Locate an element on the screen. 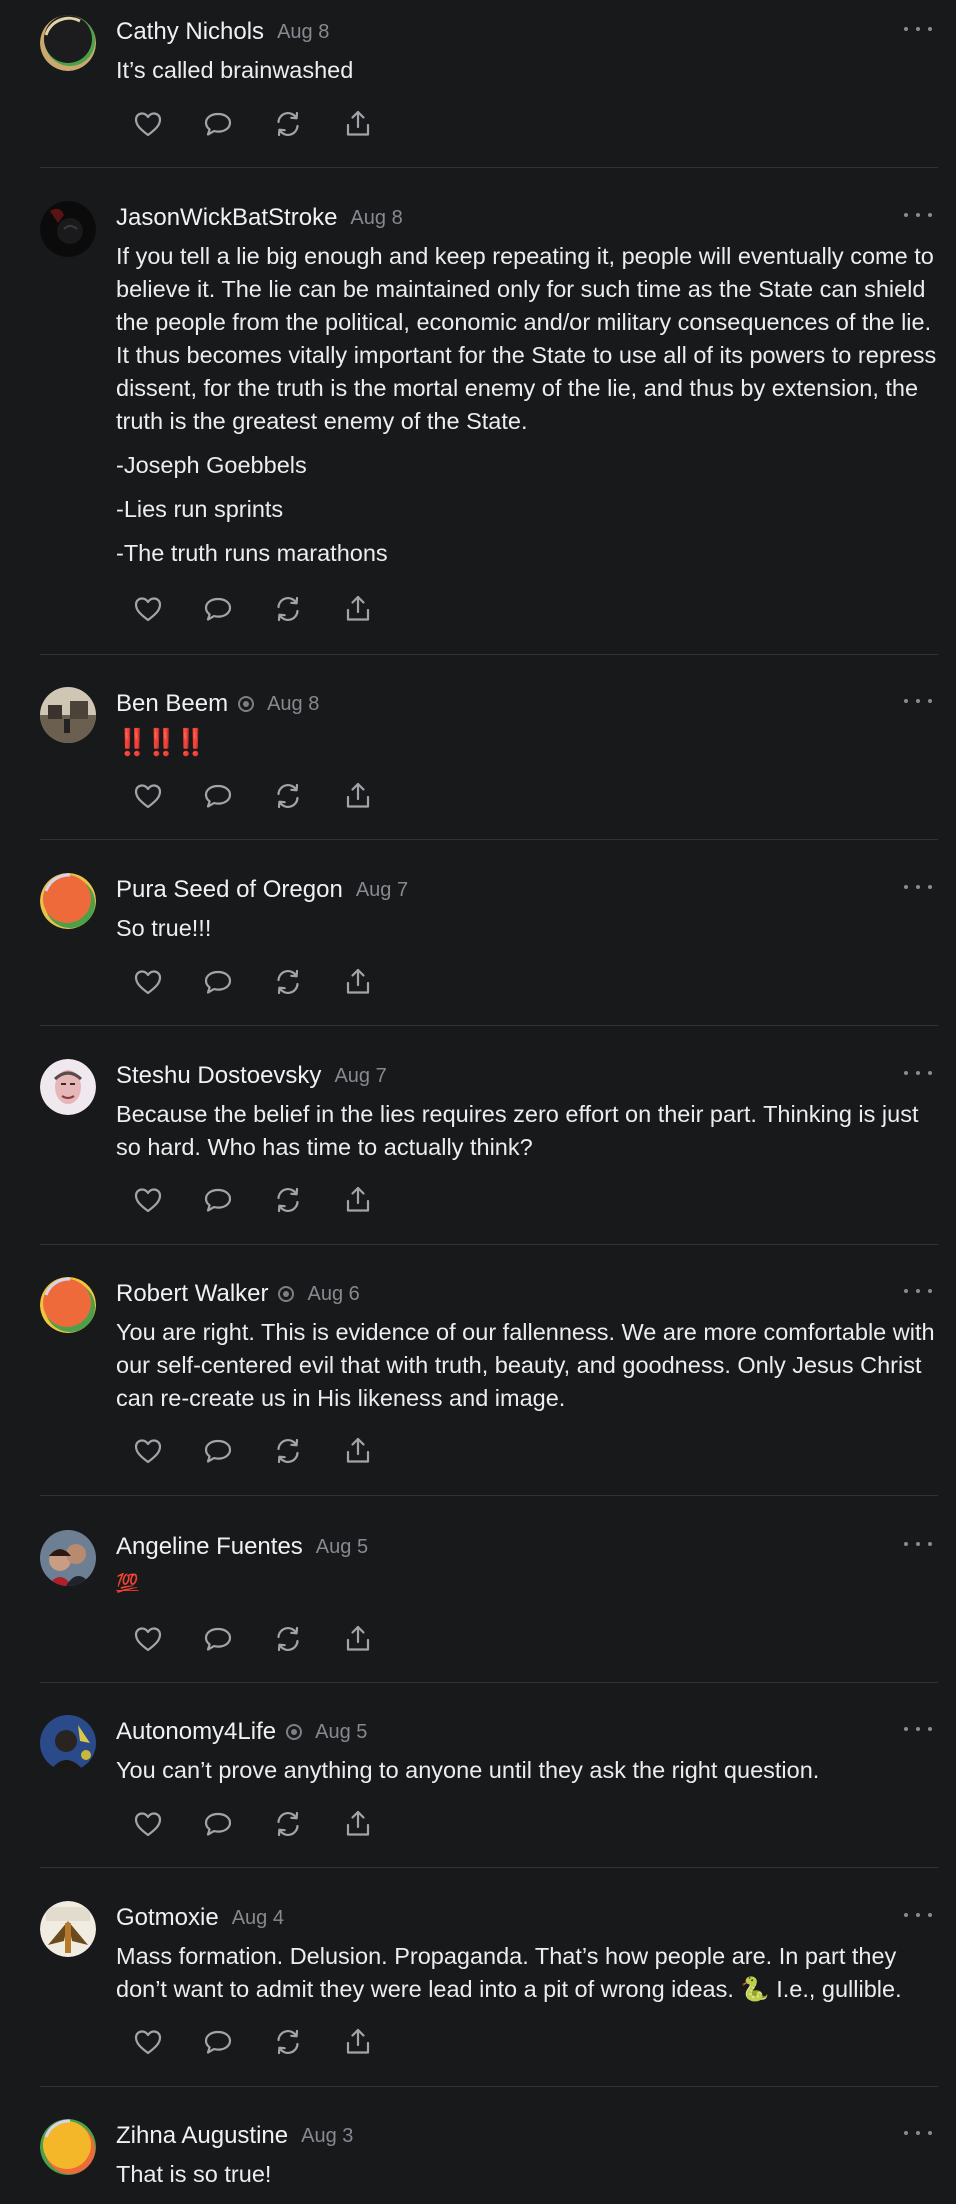  comment-item: Angeline Fuentes Aug 5 💯 is located at coordinates (478, 1598).